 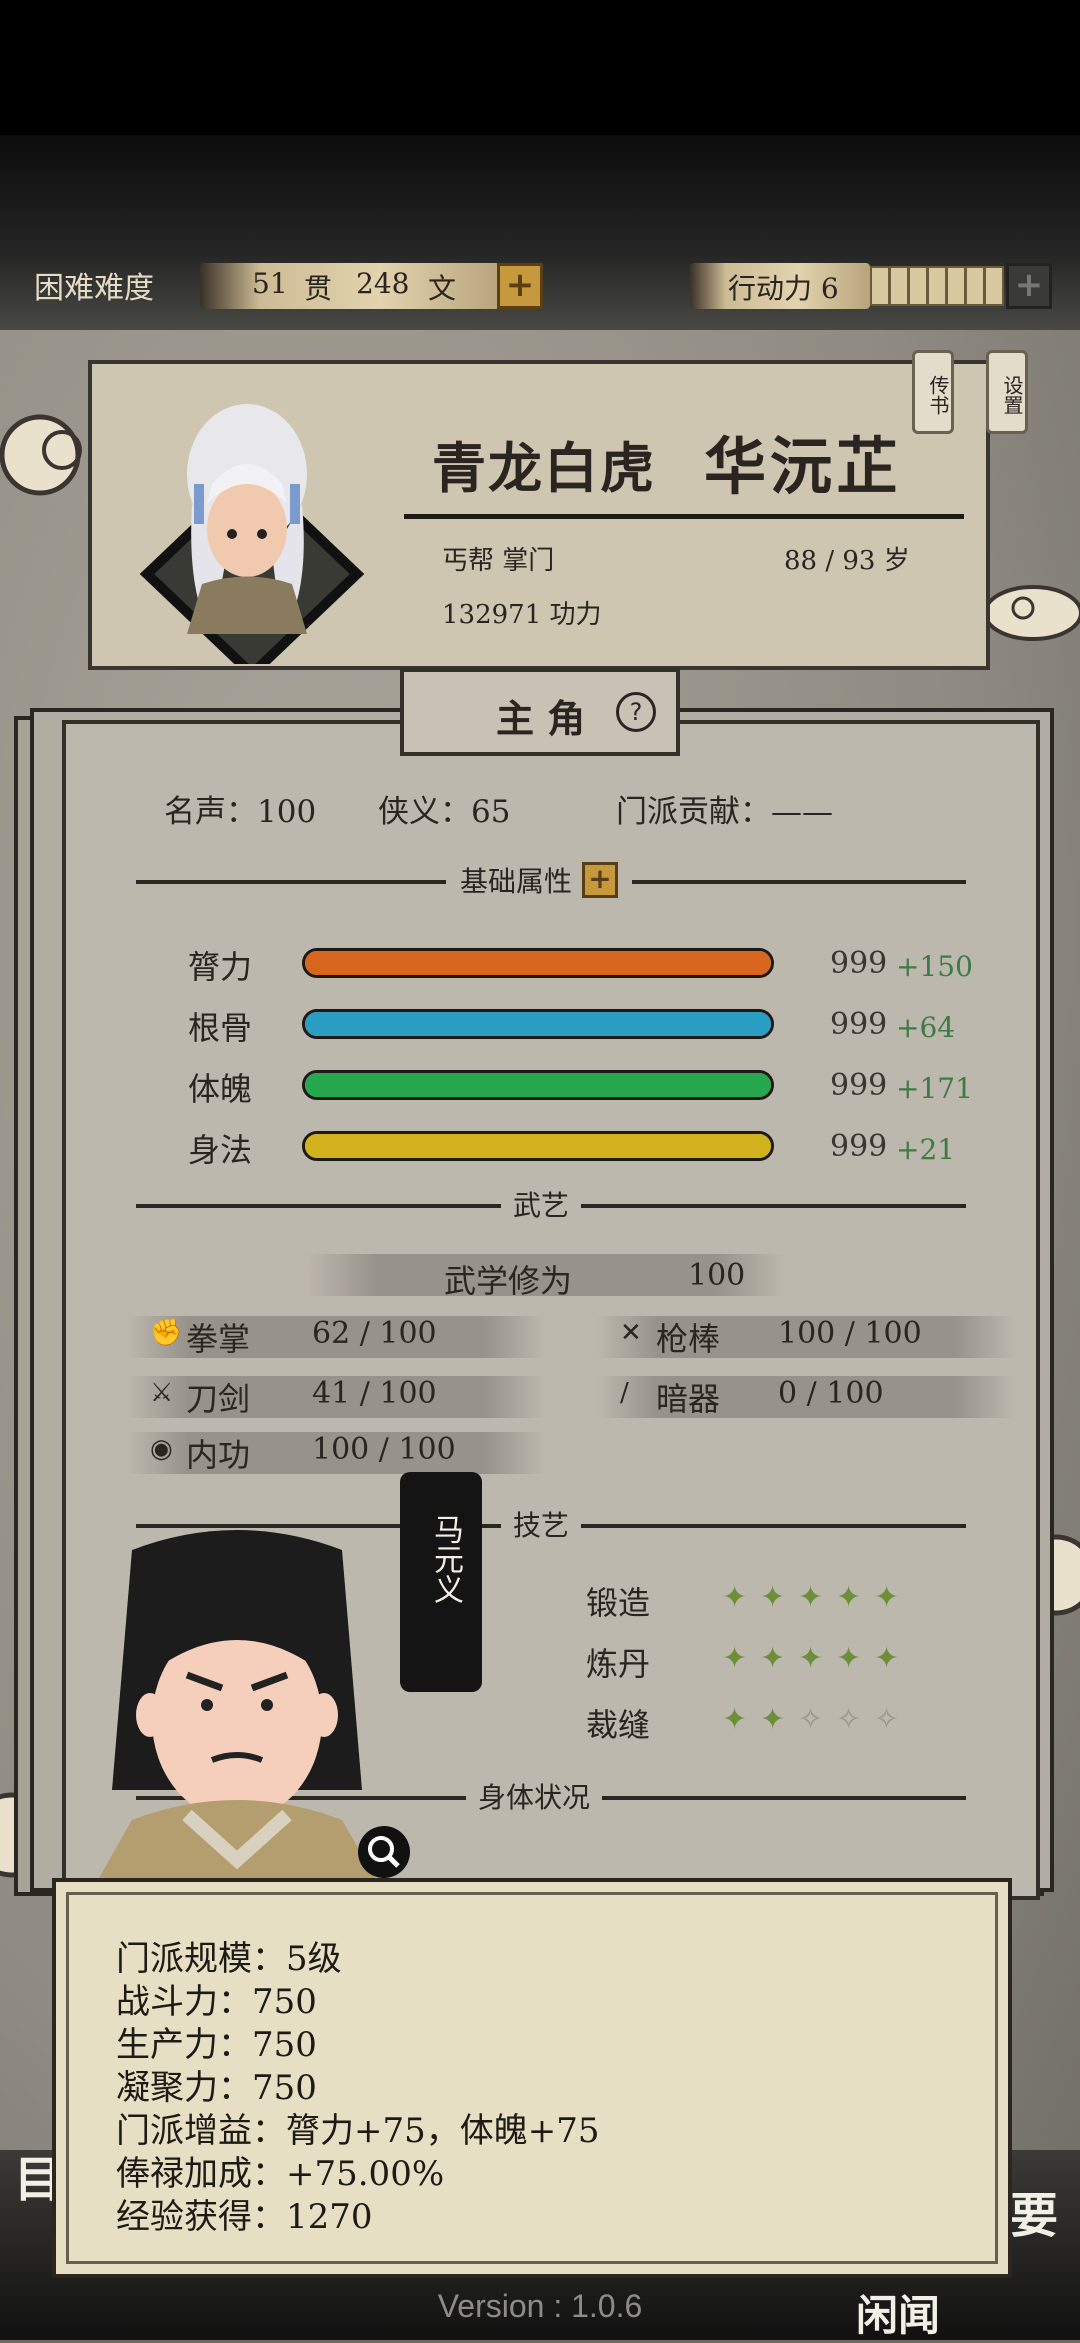 I want to click on attribute-bonus: +171, so click(x=934, y=1088).